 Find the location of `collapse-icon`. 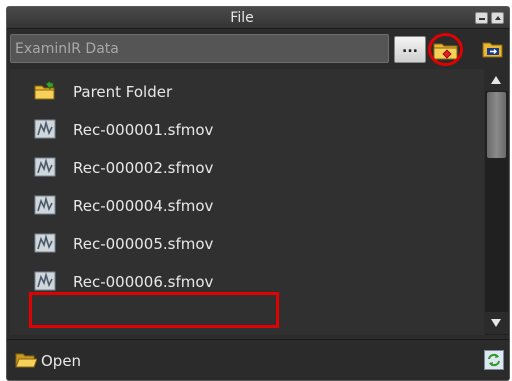

collapse-icon is located at coordinates (497, 18).